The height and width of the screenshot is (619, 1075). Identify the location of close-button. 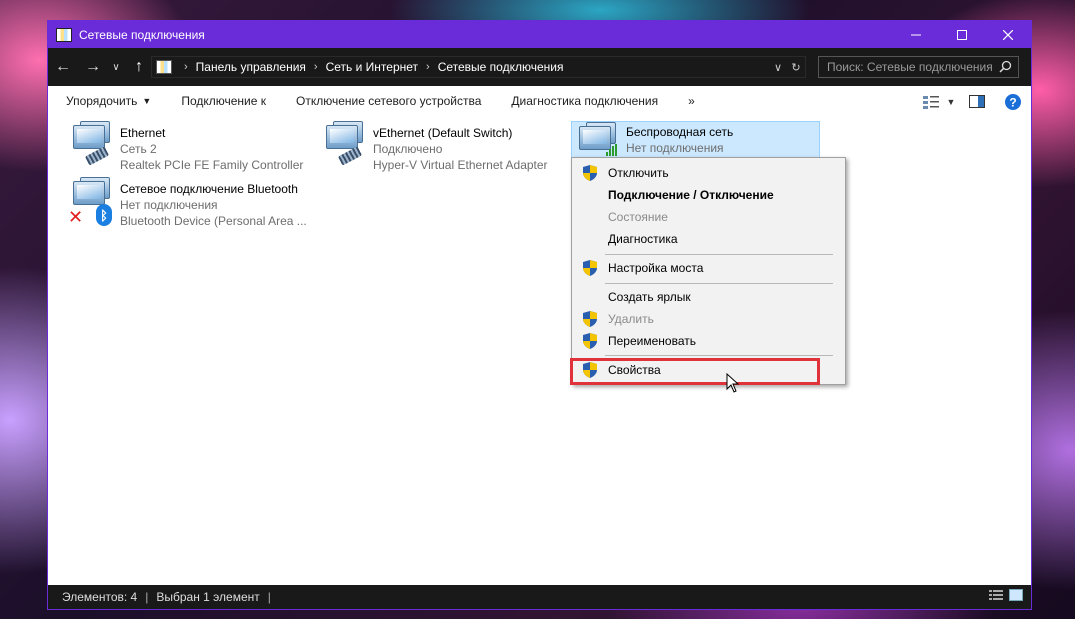
(1008, 34).